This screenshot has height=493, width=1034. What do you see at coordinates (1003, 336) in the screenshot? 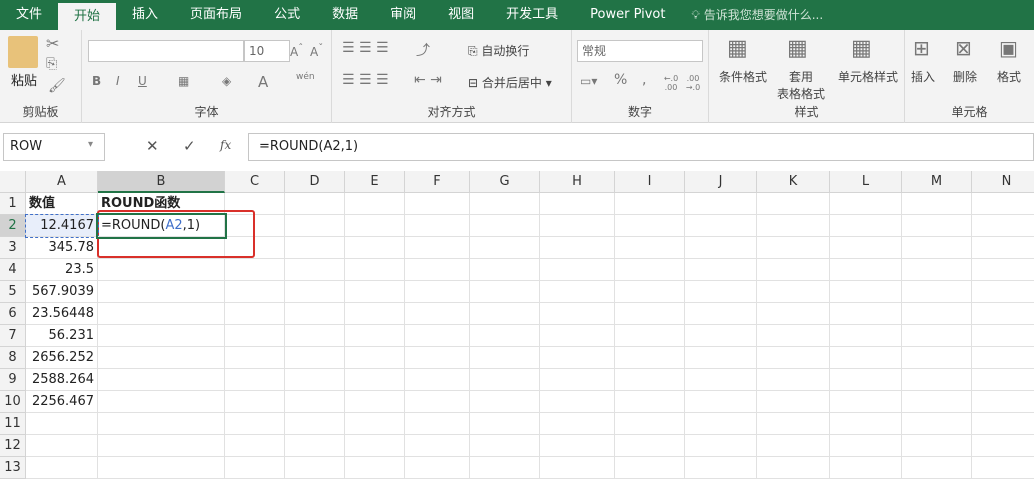
I see `cell-N7` at bounding box center [1003, 336].